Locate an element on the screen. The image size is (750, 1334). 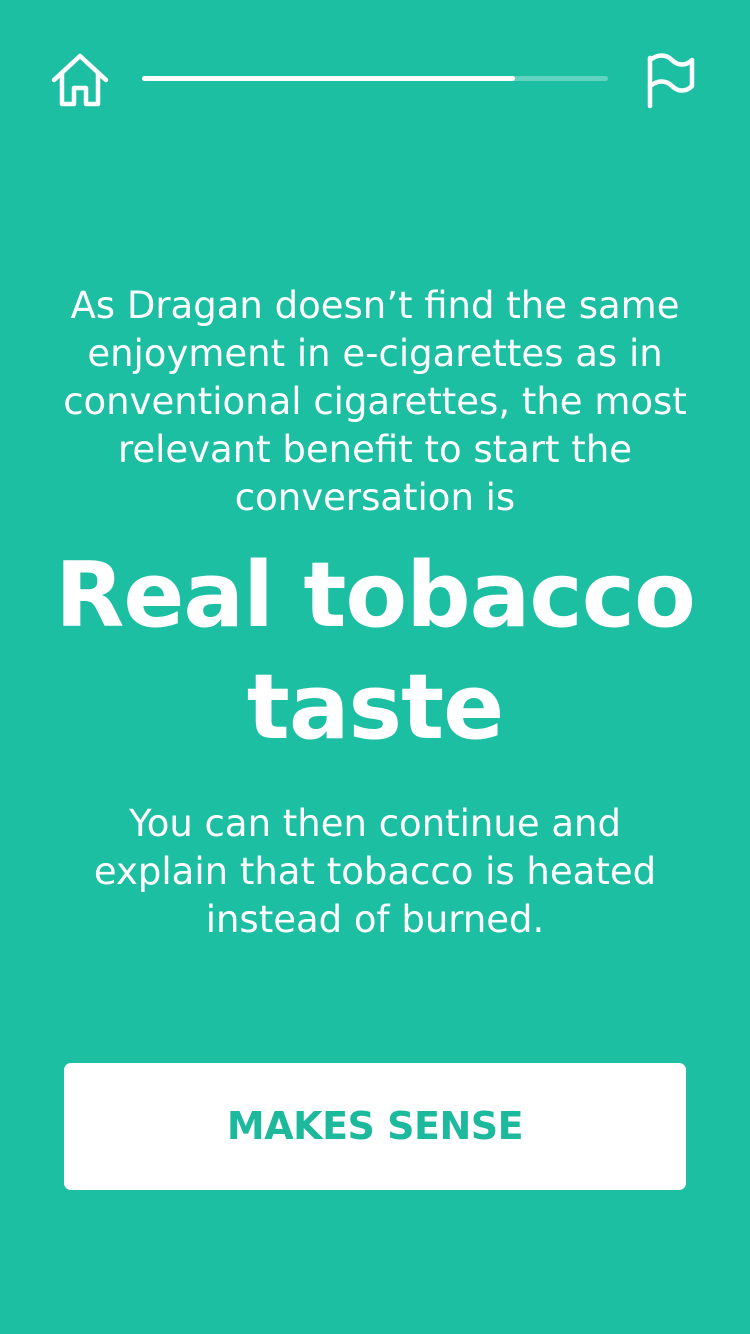
flag-icon is located at coordinates (671, 81).